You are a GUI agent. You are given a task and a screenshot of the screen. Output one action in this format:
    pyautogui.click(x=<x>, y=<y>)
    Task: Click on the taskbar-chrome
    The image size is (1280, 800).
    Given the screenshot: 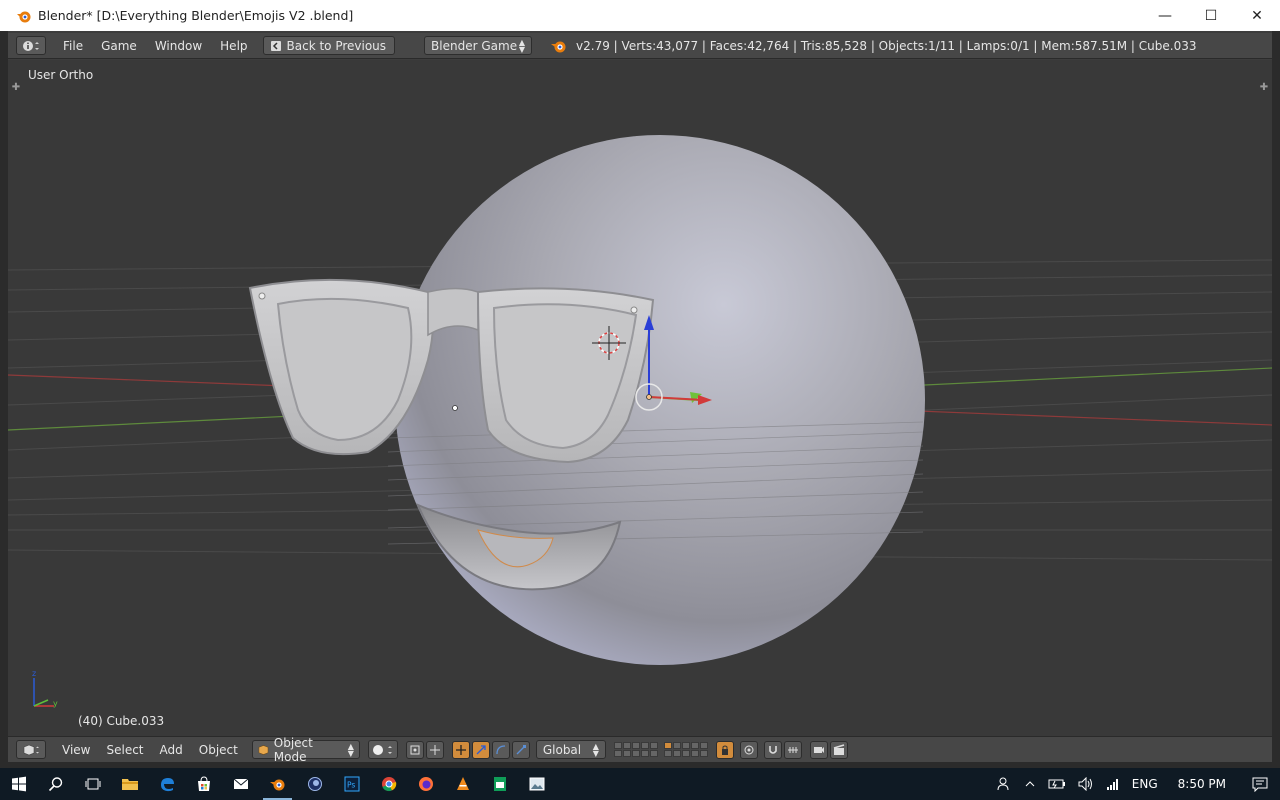 What is the action you would take?
    pyautogui.click(x=388, y=784)
    